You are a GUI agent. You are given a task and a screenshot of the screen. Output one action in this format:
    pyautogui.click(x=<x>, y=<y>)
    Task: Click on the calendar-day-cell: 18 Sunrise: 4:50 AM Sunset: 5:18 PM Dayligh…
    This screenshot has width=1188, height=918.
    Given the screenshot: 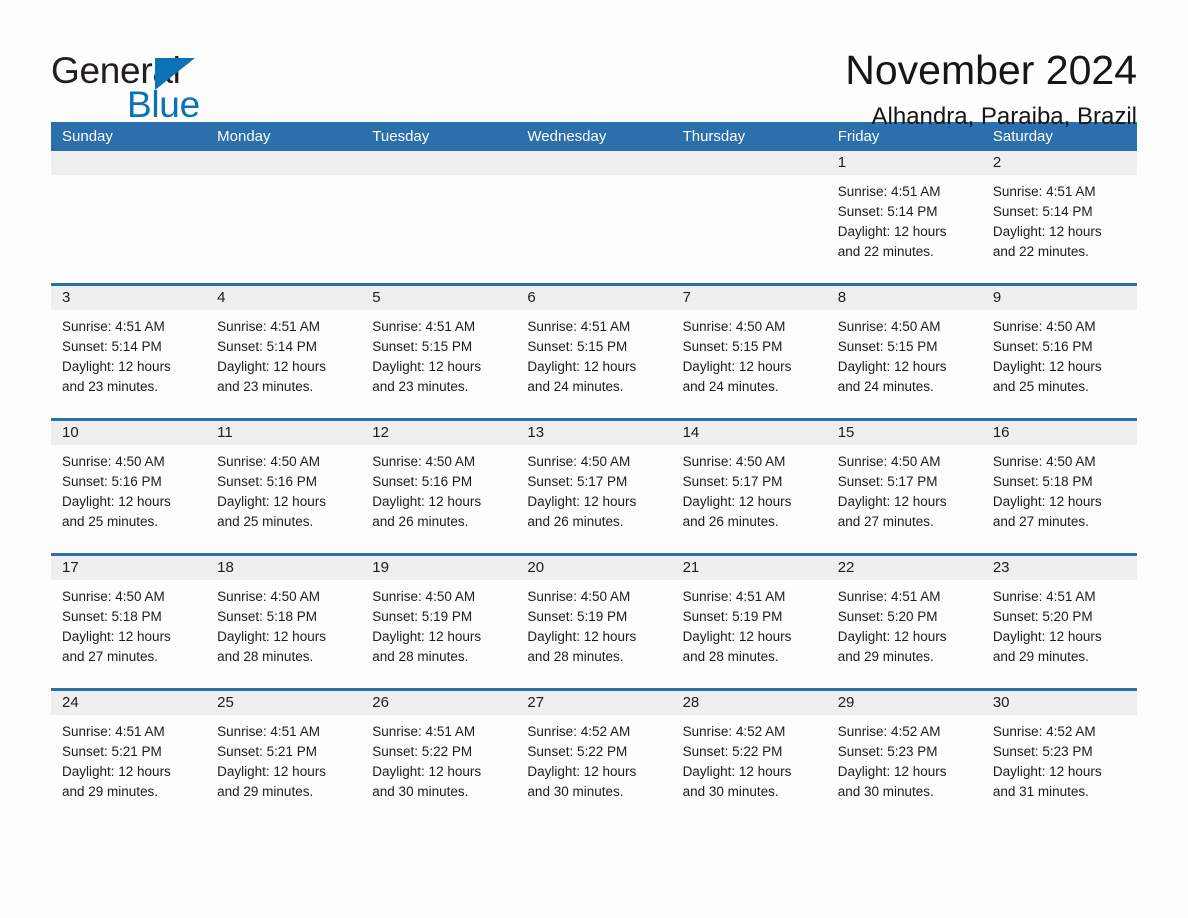 What is the action you would take?
    pyautogui.click(x=284, y=622)
    